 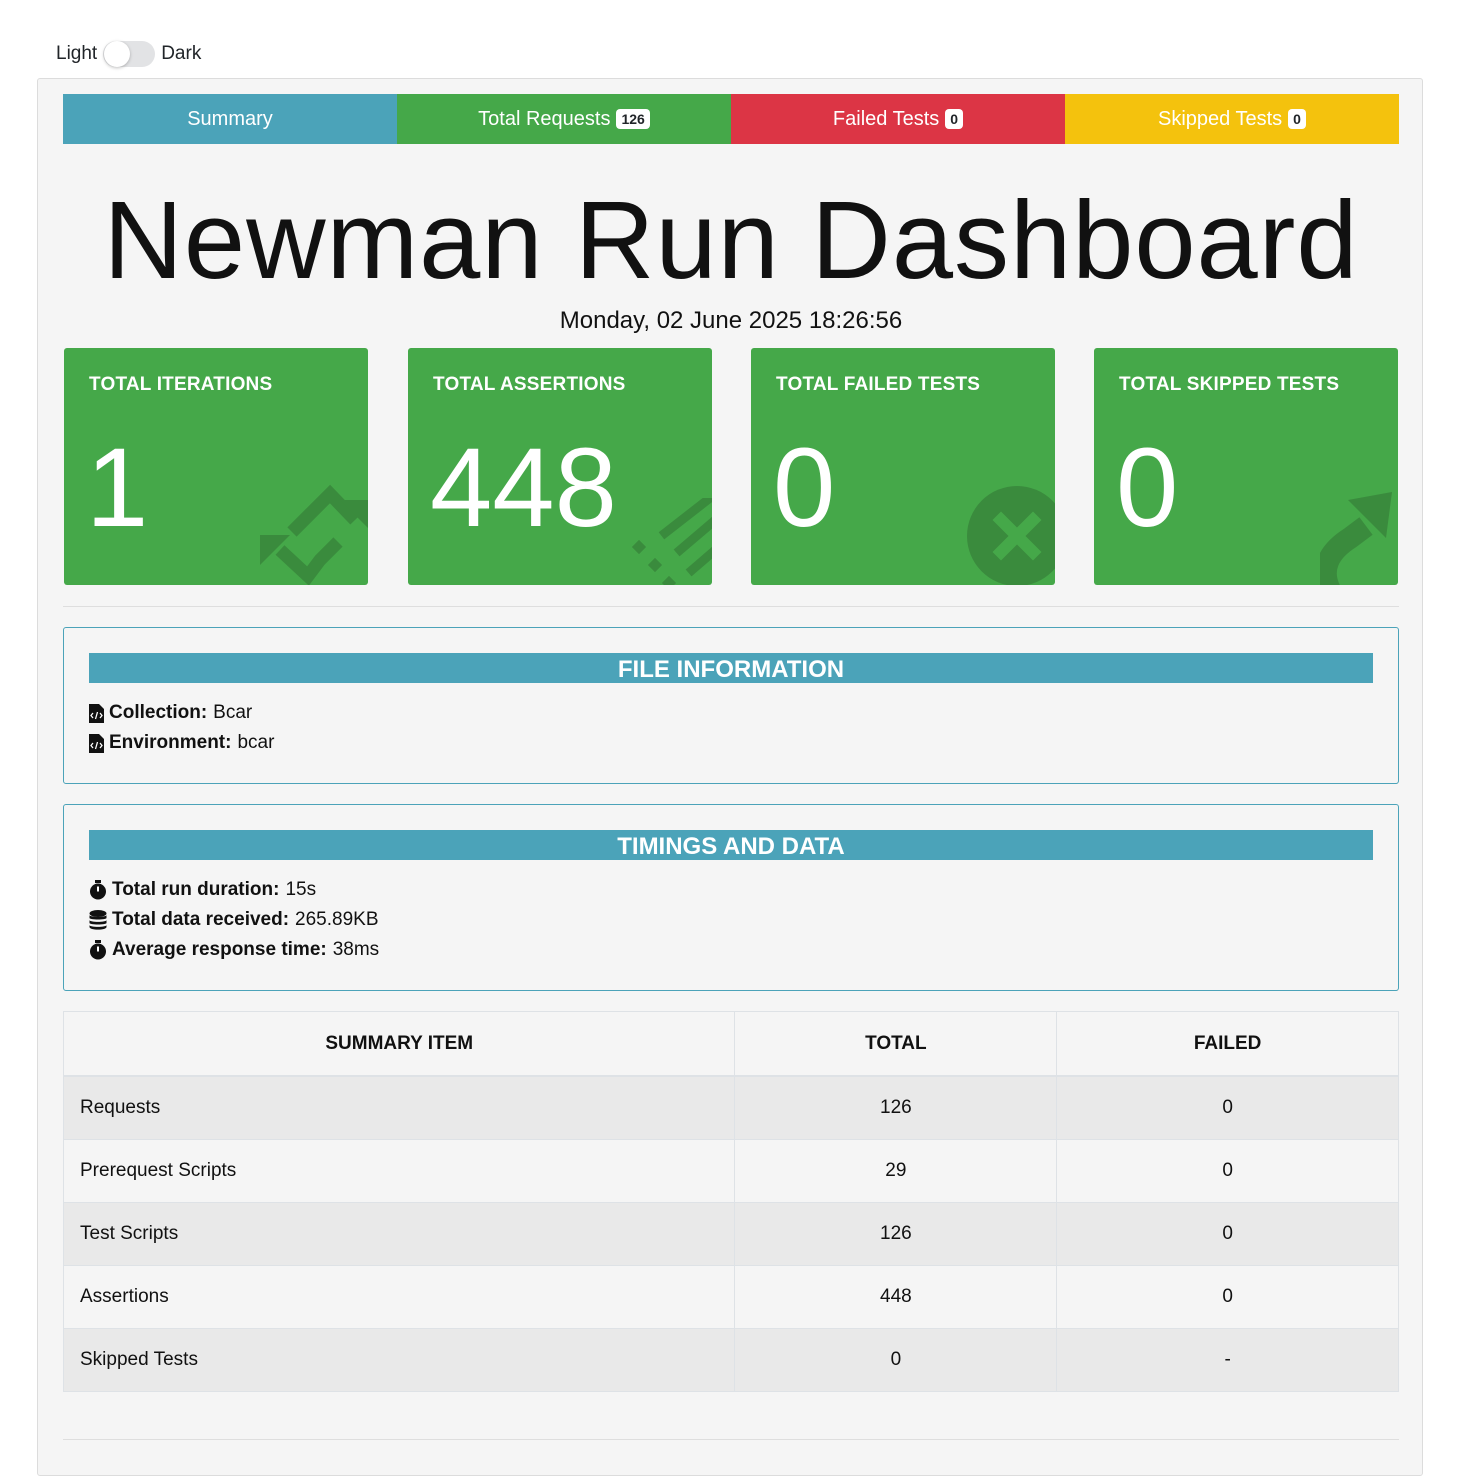 I want to click on light-label: Light, so click(x=77, y=53).